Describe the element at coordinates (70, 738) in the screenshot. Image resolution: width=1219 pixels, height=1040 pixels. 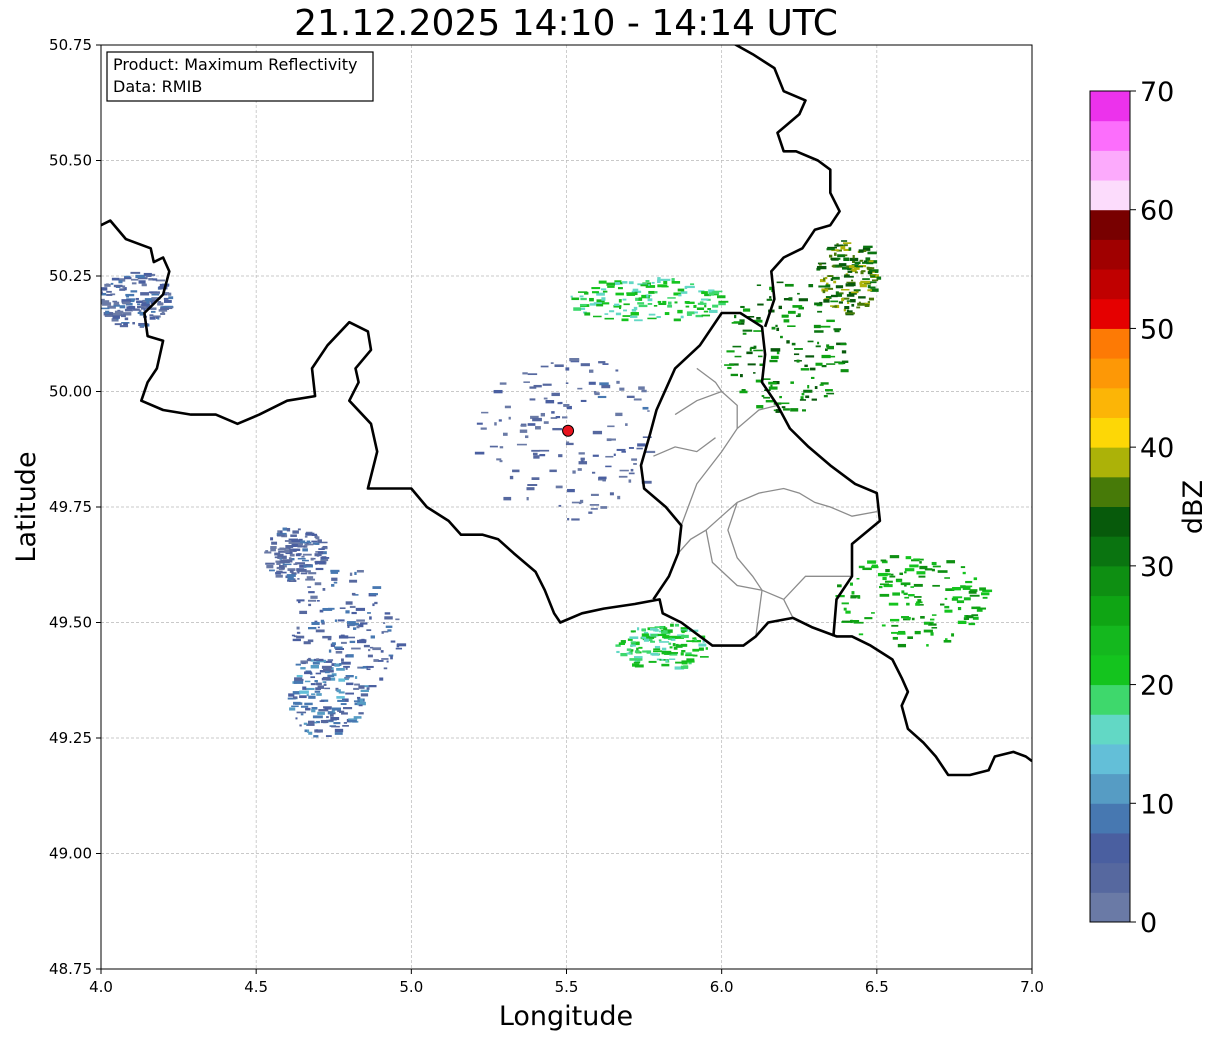
I see `y-tick-label: 49.25` at that location.